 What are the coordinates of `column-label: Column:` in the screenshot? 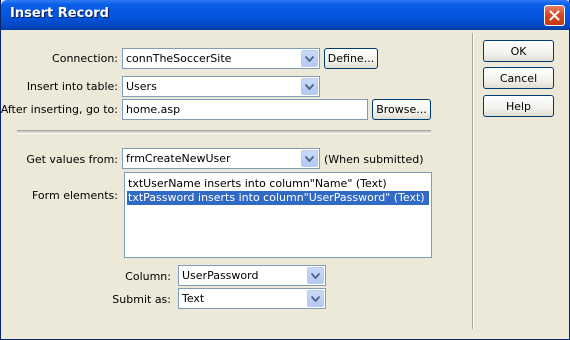 It's located at (148, 276).